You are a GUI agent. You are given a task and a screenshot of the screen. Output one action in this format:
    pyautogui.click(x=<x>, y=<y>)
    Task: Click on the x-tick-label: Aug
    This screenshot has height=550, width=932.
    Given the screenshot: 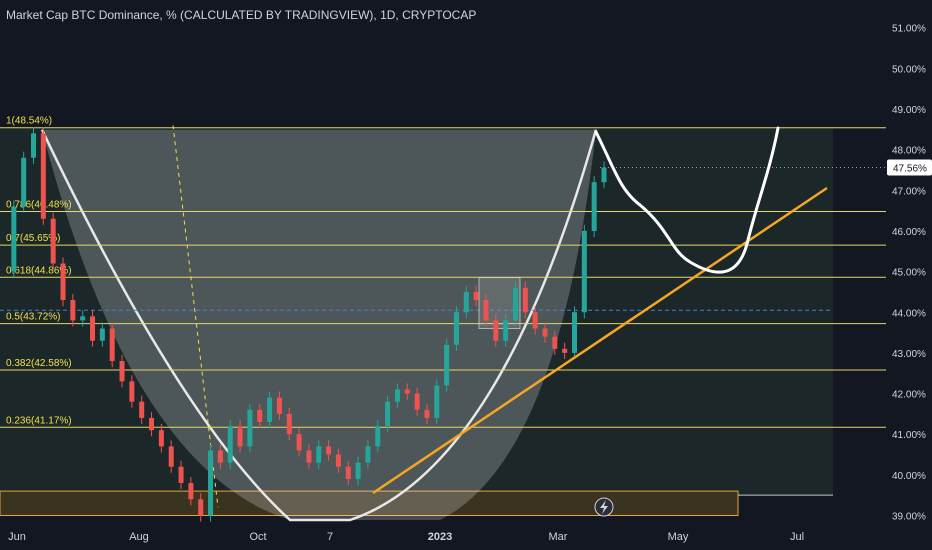 What is the action you would take?
    pyautogui.click(x=139, y=537)
    